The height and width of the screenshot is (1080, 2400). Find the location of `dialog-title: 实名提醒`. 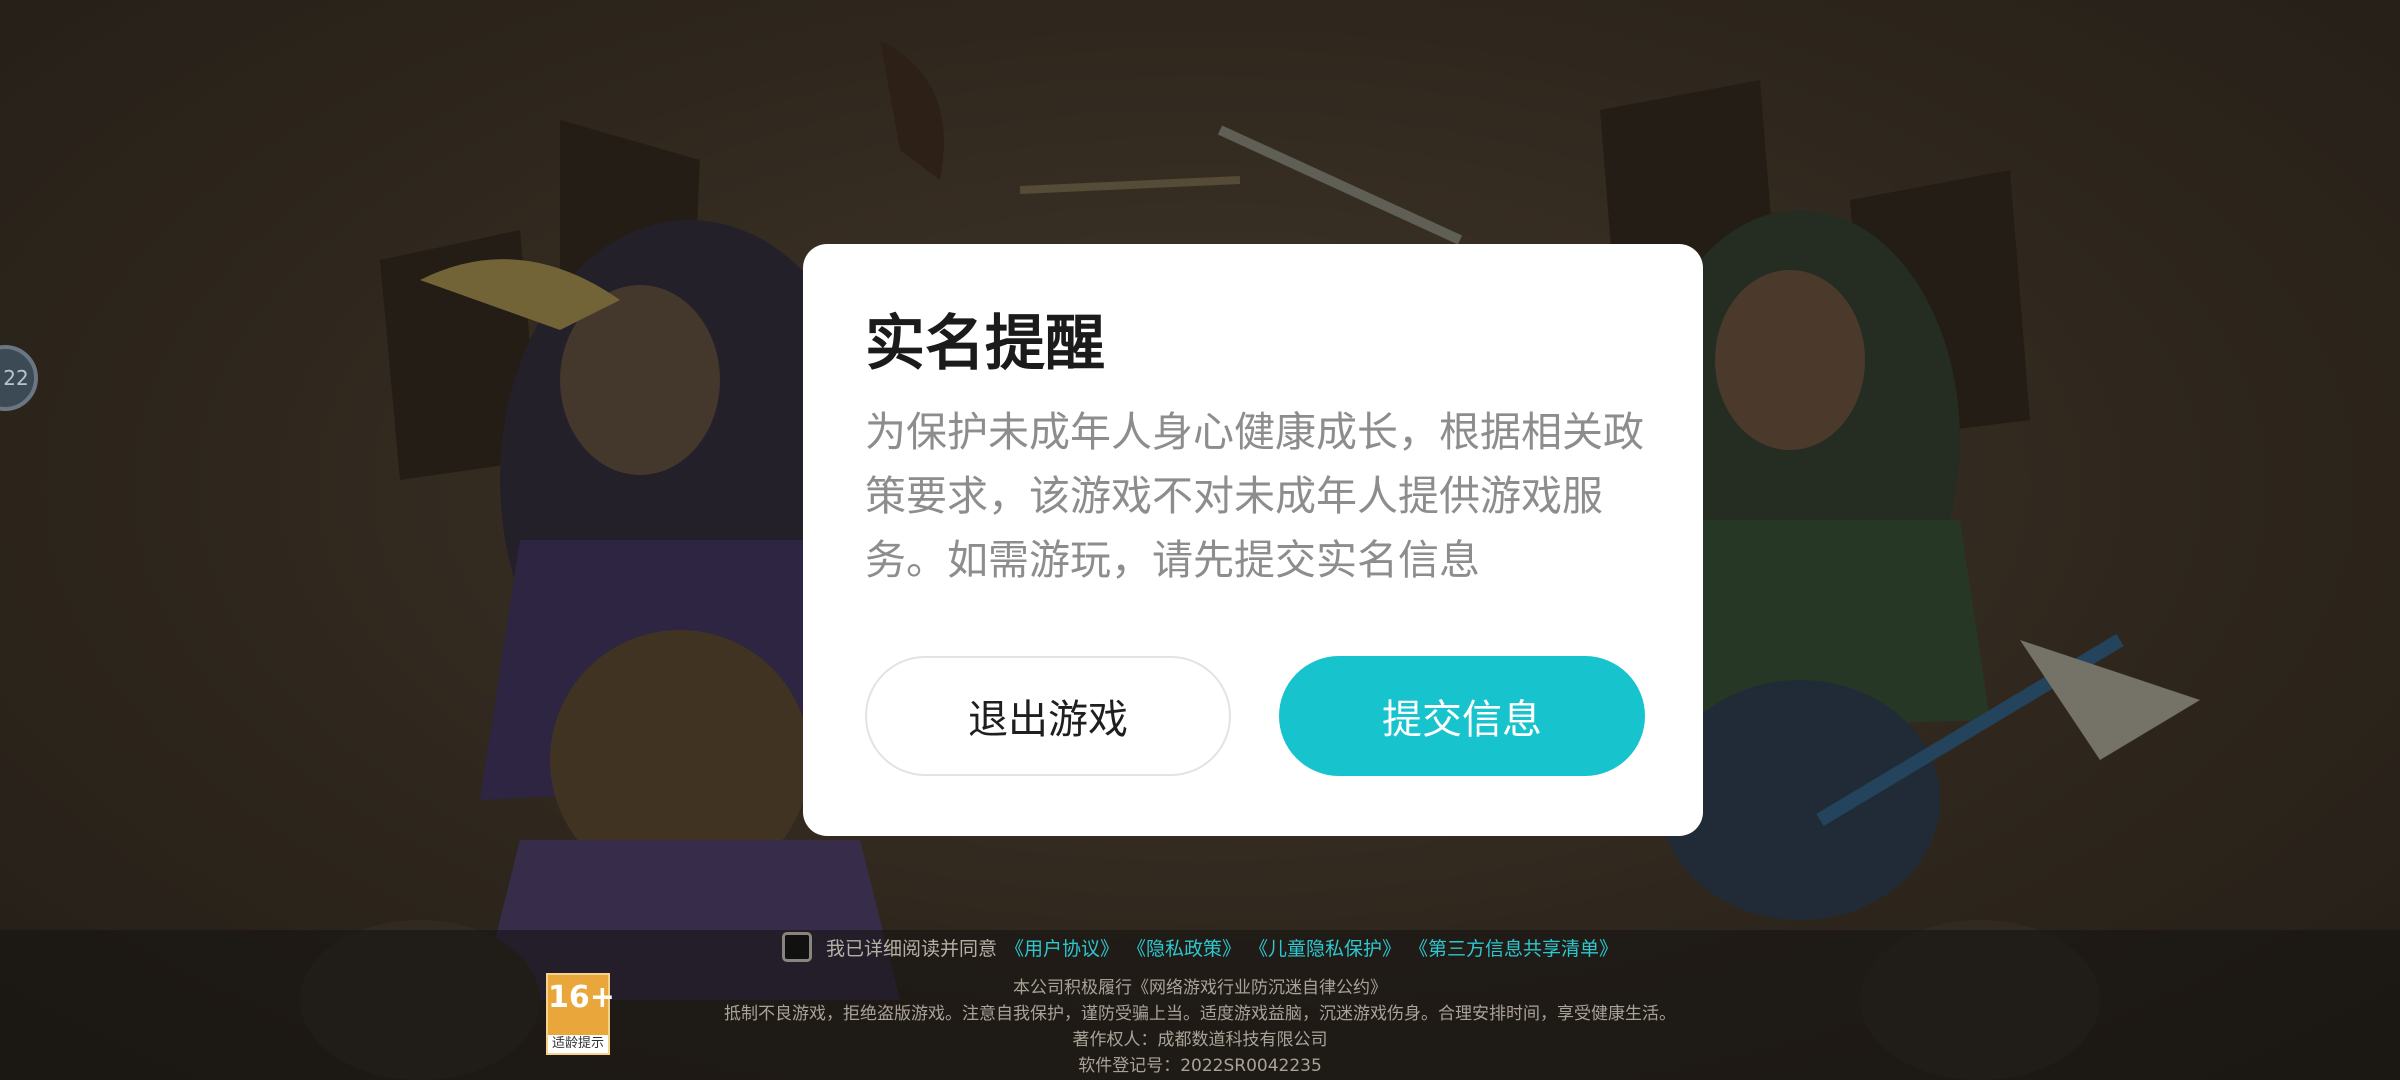

dialog-title: 实名提醒 is located at coordinates (985, 344).